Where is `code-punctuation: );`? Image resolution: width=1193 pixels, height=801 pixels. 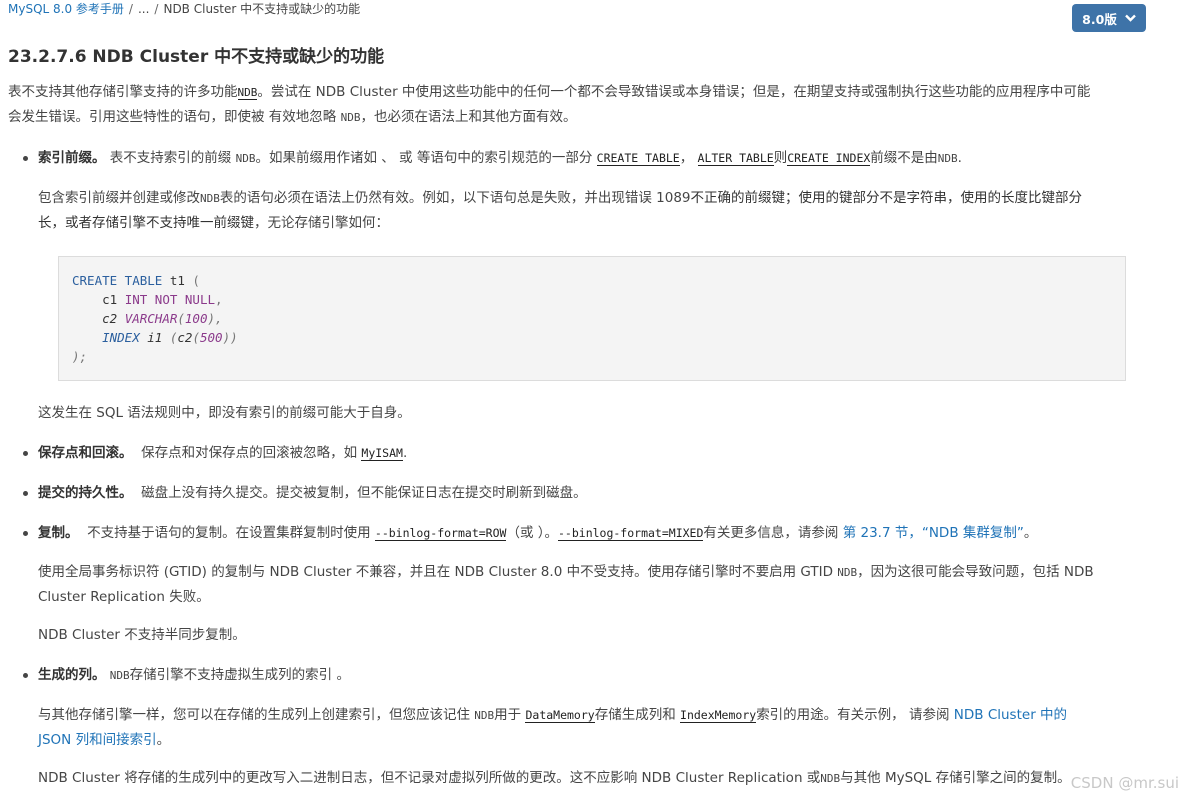
code-punctuation: ); is located at coordinates (80, 356).